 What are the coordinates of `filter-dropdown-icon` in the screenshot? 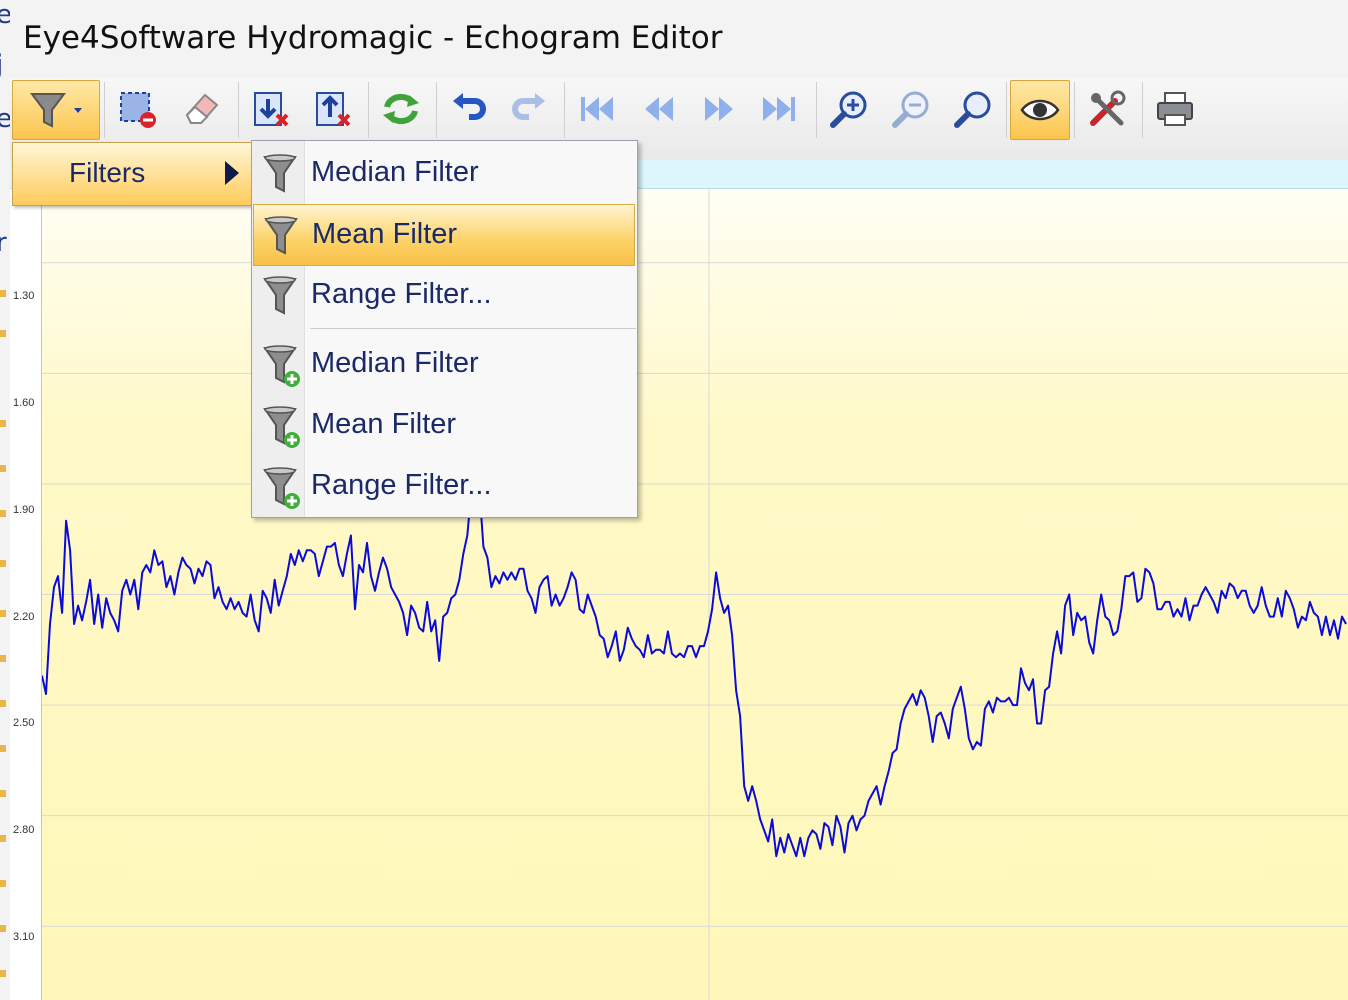 It's located at (56, 110).